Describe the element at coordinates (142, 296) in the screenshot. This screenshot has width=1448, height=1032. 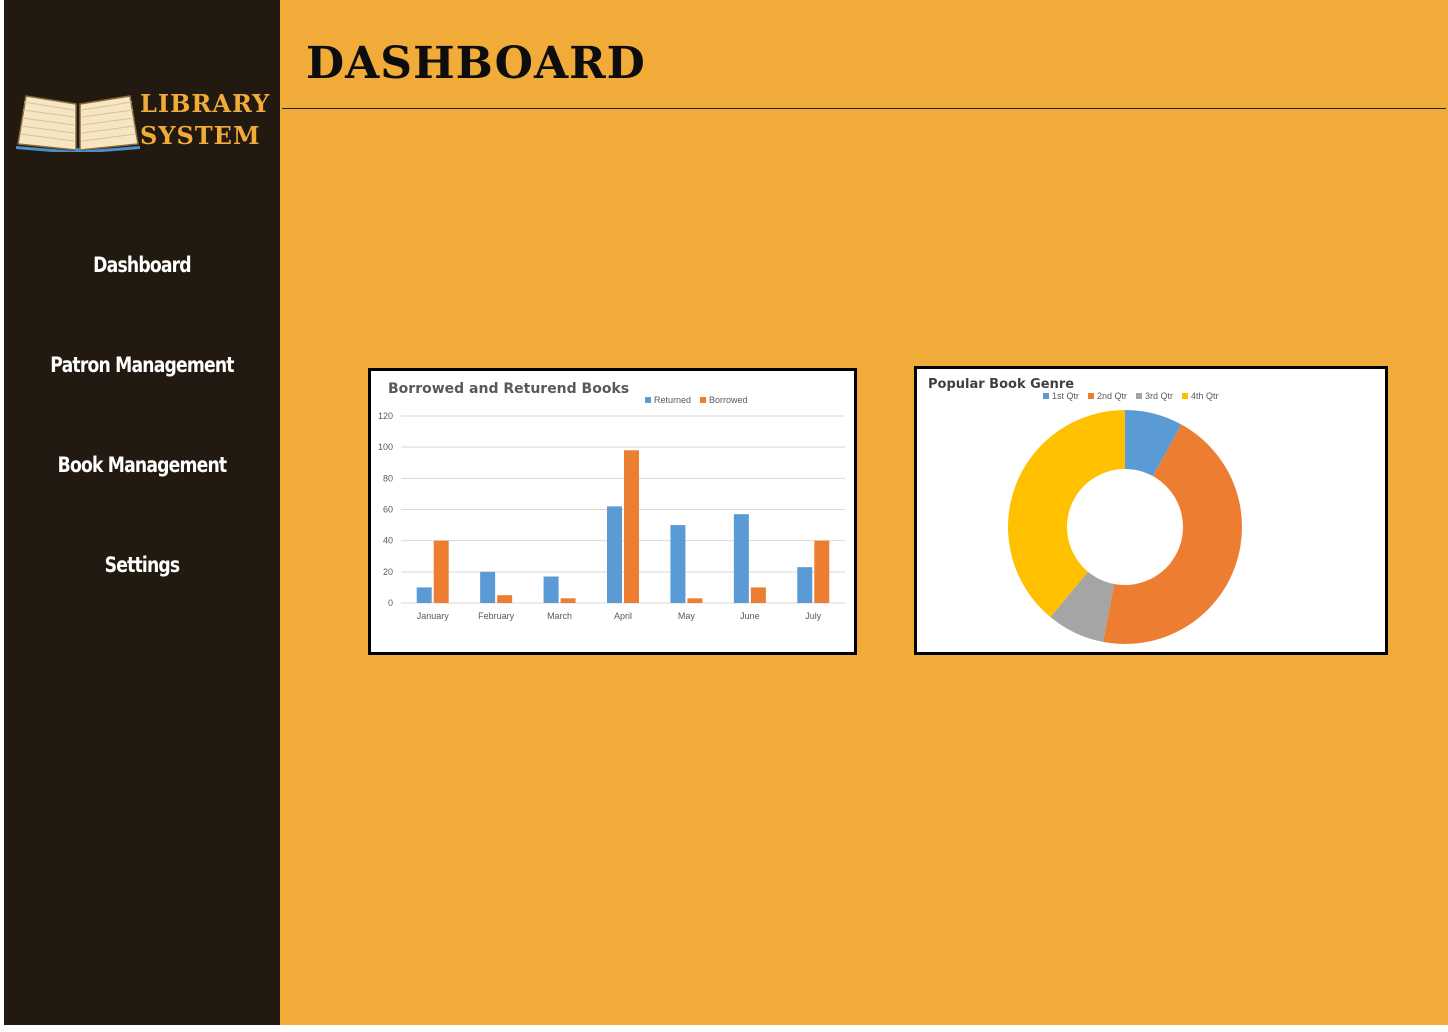
I see `nav-dashboard: Dashboard` at that location.